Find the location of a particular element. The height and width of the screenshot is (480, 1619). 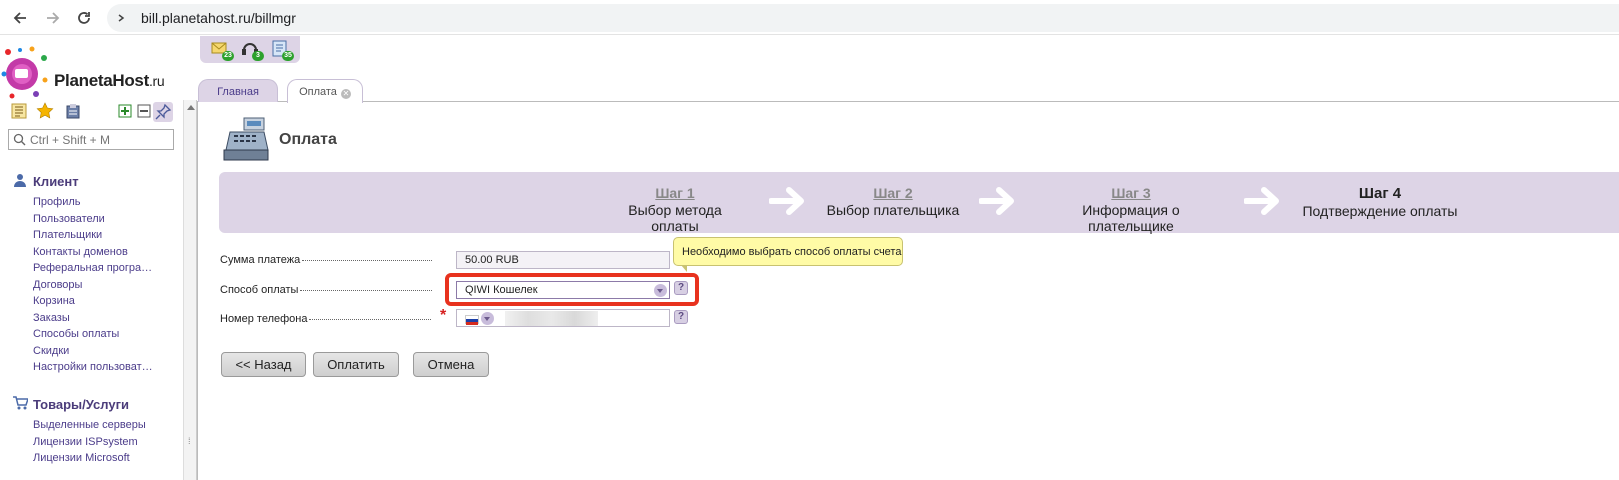

user-icon is located at coordinates (20, 181).